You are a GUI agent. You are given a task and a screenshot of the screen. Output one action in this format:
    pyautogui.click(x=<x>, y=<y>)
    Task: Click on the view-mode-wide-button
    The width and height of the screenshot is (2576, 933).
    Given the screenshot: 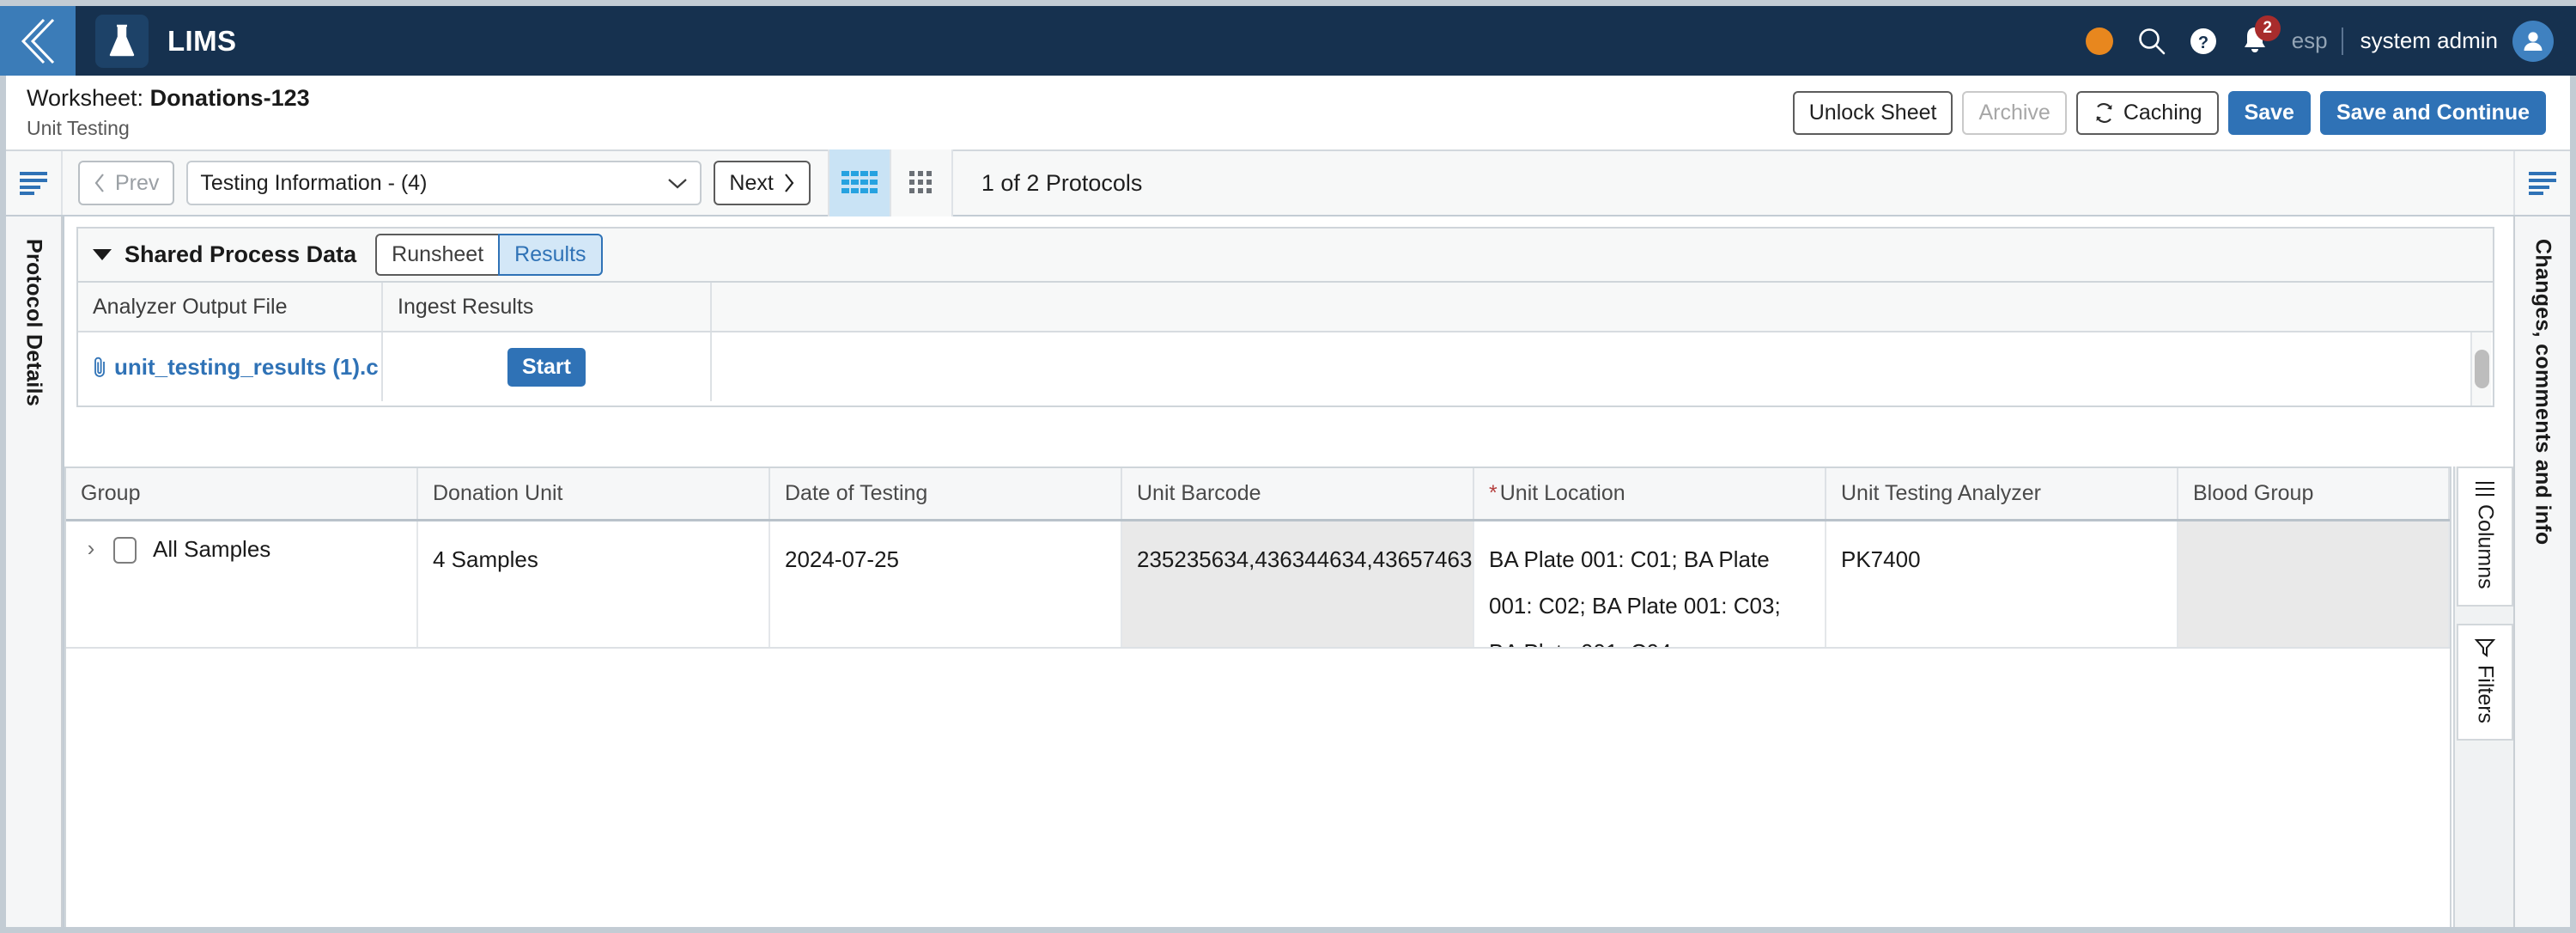 What is the action you would take?
    pyautogui.click(x=859, y=182)
    